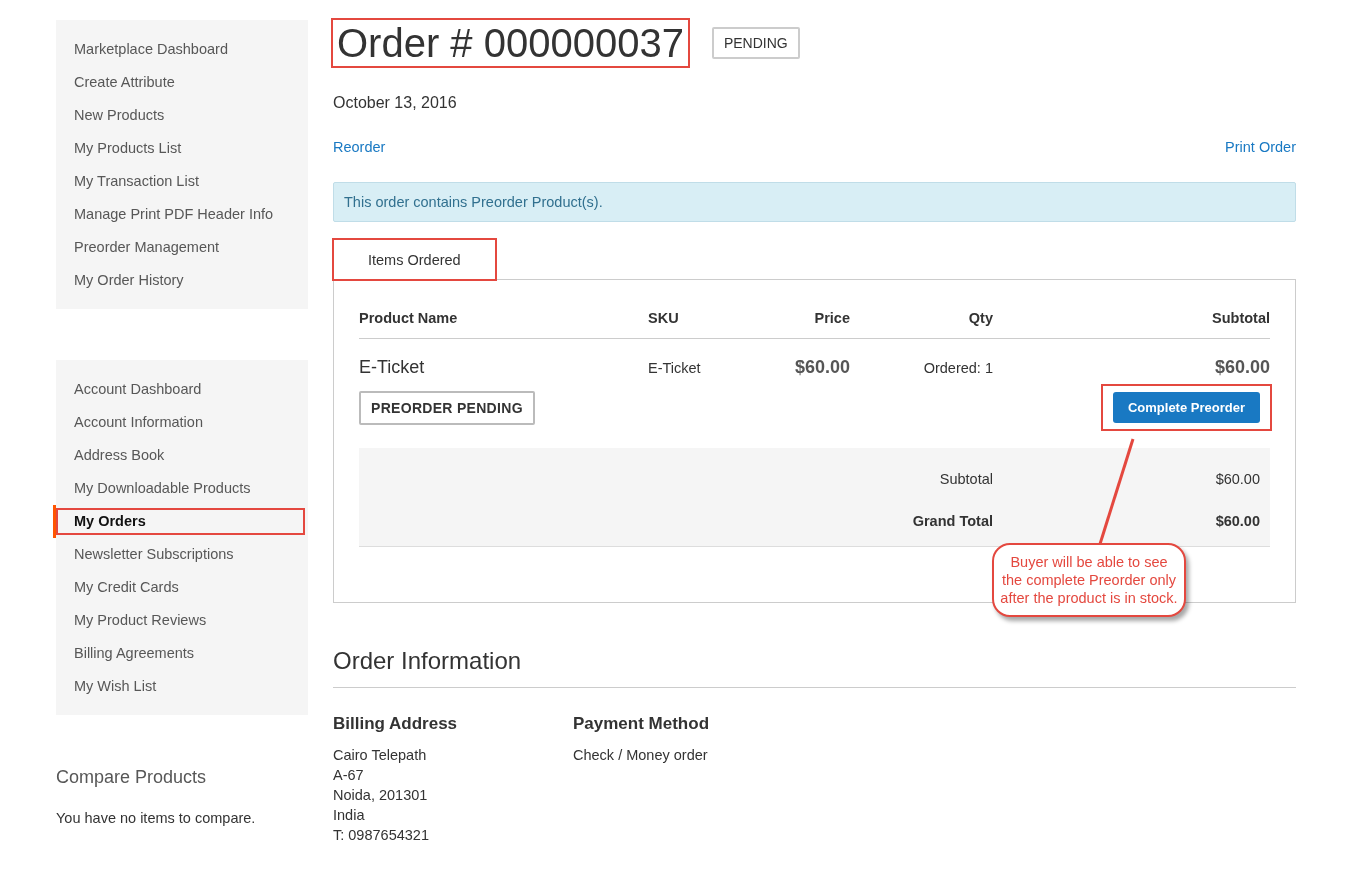 The width and height of the screenshot is (1352, 890). What do you see at coordinates (1241, 367) in the screenshot?
I see `subtotal-cell-text: $60.00` at bounding box center [1241, 367].